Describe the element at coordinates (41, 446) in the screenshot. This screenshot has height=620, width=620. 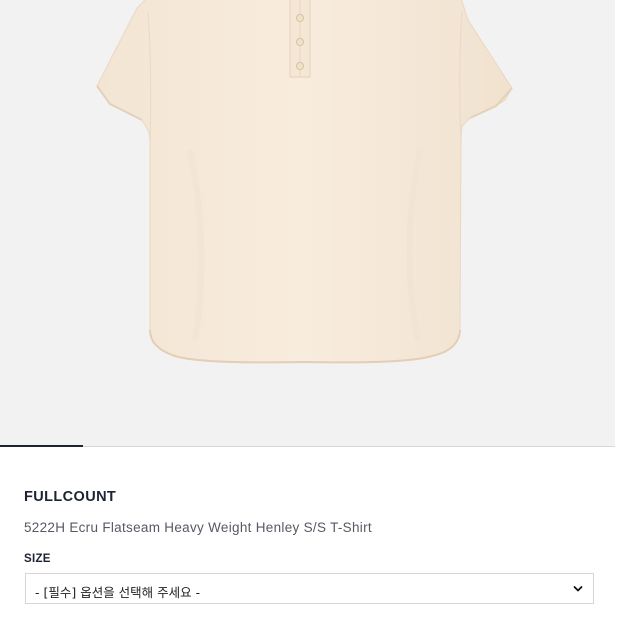
I see `gallery-progress-indicator` at that location.